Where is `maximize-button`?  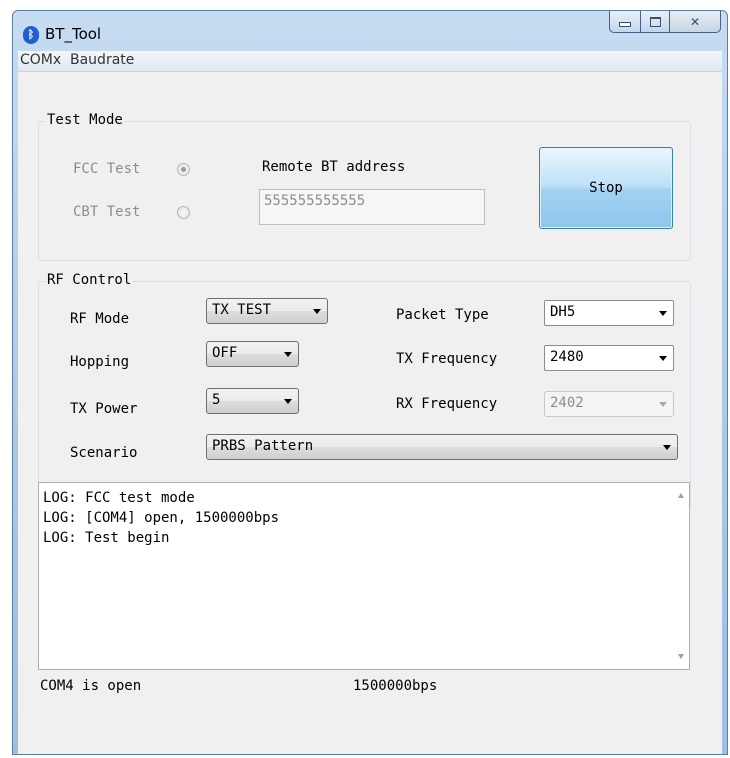
maximize-button is located at coordinates (655, 22).